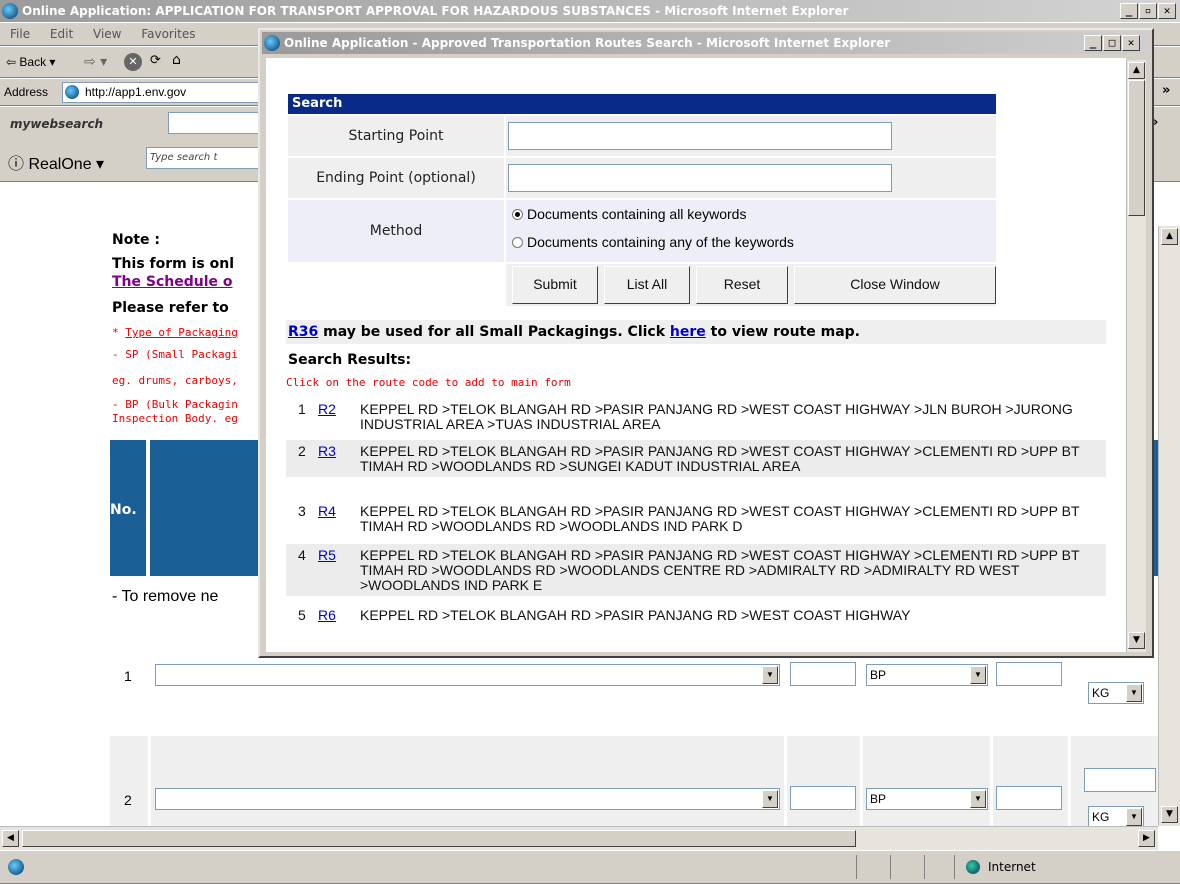 The height and width of the screenshot is (884, 1180). Describe the element at coordinates (517, 214) in the screenshot. I see `radio-selected-icon` at that location.